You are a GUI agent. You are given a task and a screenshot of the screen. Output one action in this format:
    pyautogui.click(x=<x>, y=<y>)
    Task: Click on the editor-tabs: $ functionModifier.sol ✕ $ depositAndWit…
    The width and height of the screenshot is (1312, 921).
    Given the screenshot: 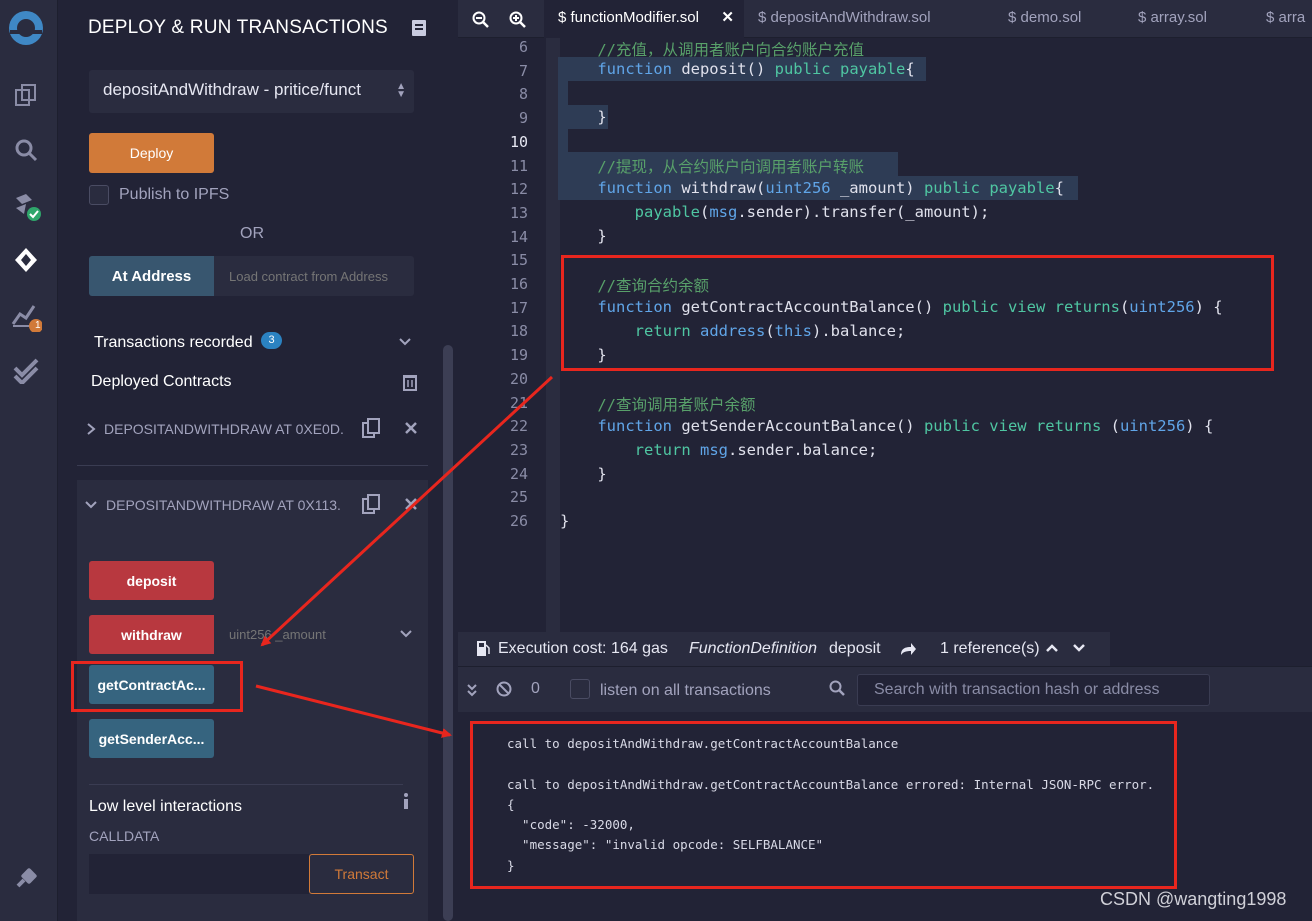 What is the action you would take?
    pyautogui.click(x=885, y=19)
    